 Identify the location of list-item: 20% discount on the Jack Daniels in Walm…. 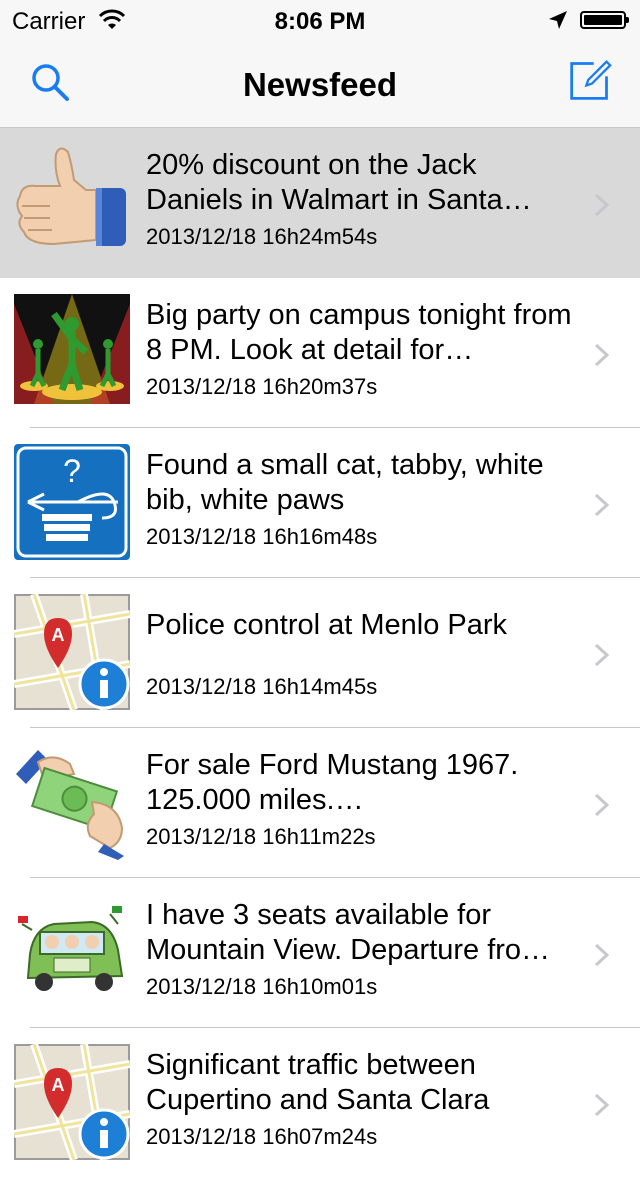
(320, 203).